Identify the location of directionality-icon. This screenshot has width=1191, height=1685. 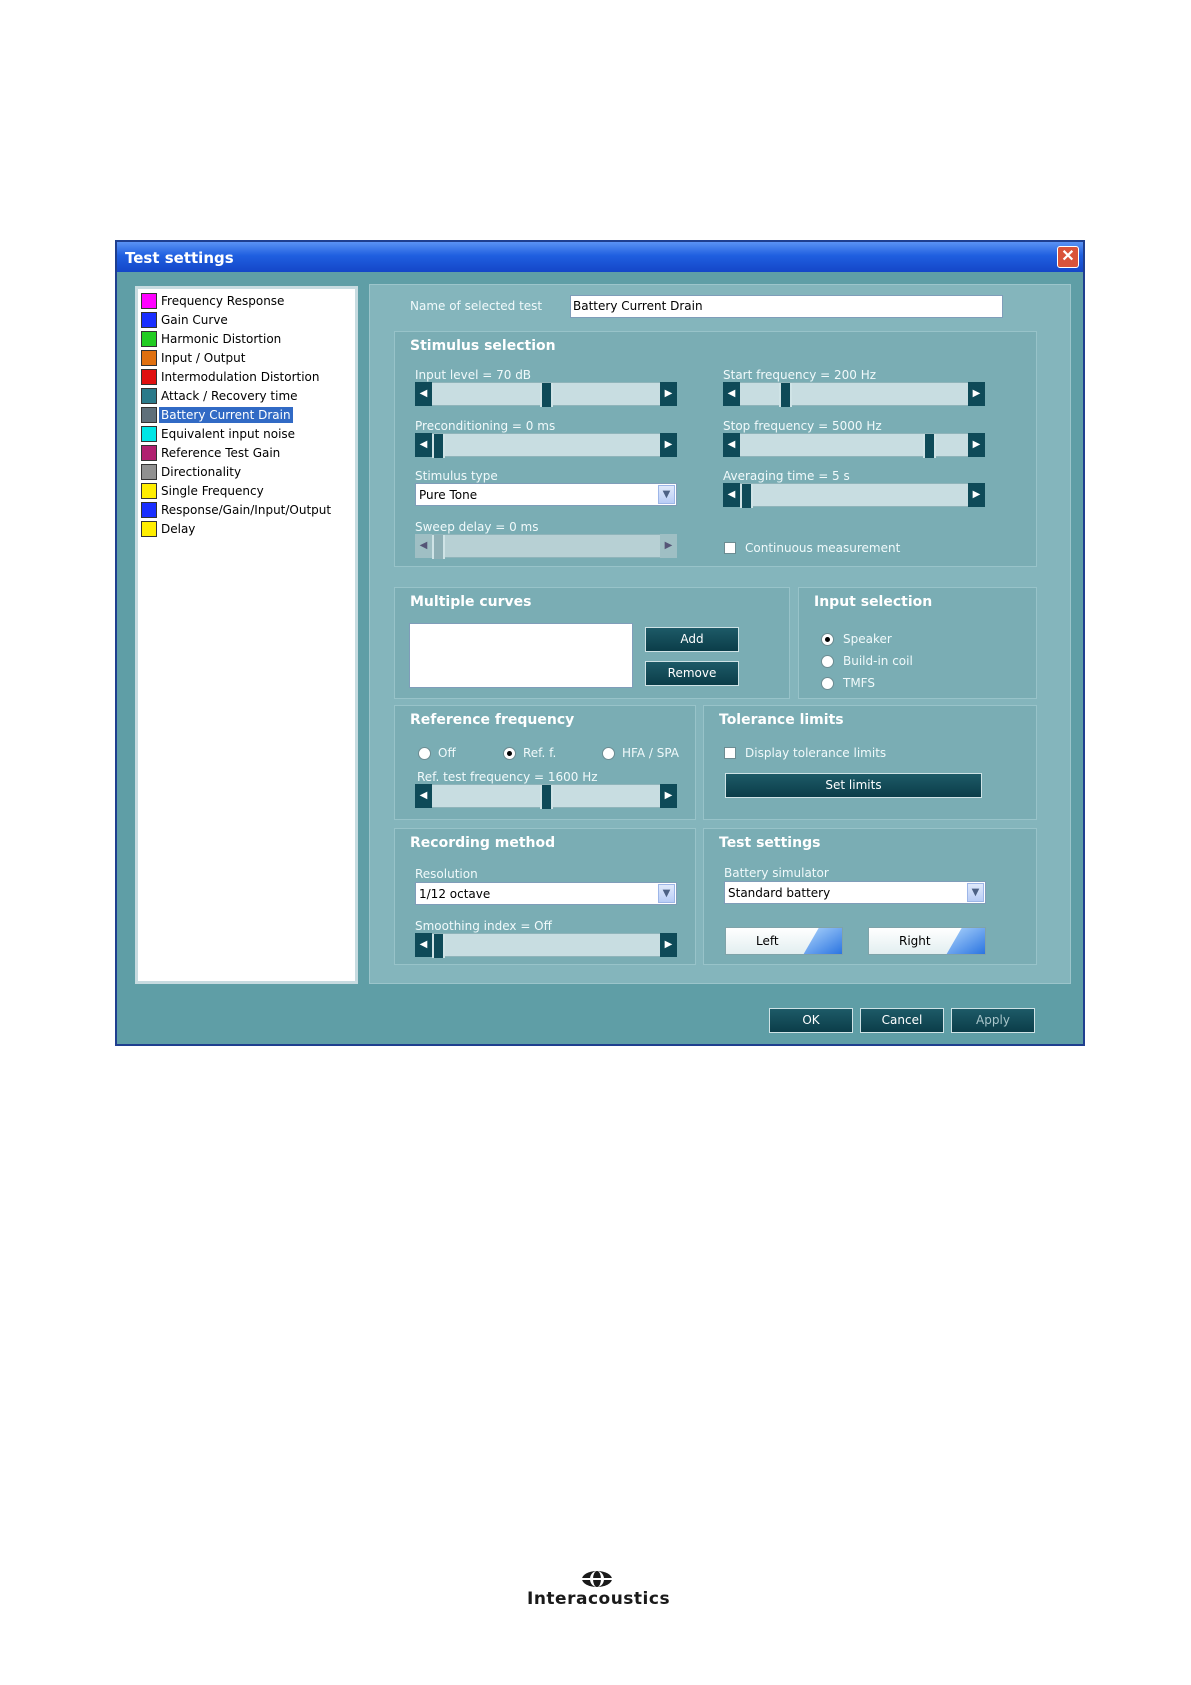
(149, 472).